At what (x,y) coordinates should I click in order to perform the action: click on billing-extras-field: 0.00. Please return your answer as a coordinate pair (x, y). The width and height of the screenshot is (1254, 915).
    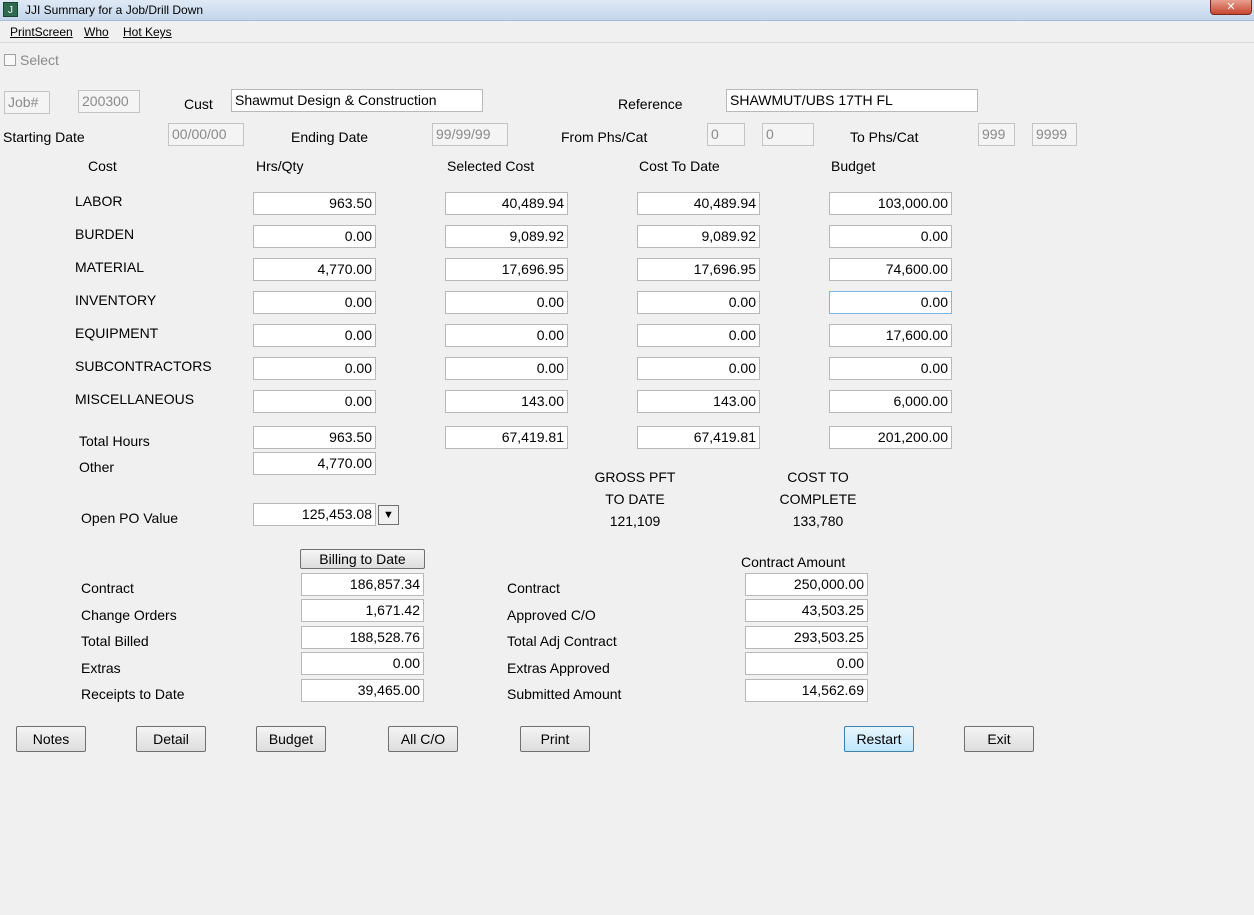
    Looking at the image, I should click on (362, 663).